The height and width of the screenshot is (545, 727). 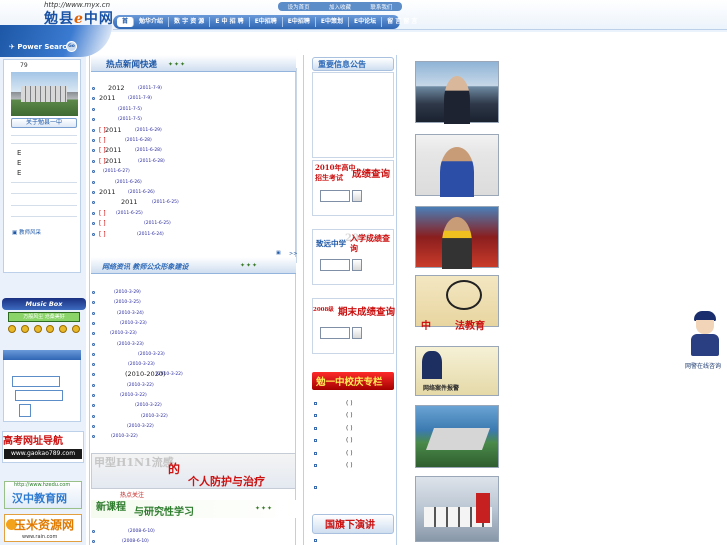 What do you see at coordinates (25, 410) in the screenshot?
I see `login-button` at bounding box center [25, 410].